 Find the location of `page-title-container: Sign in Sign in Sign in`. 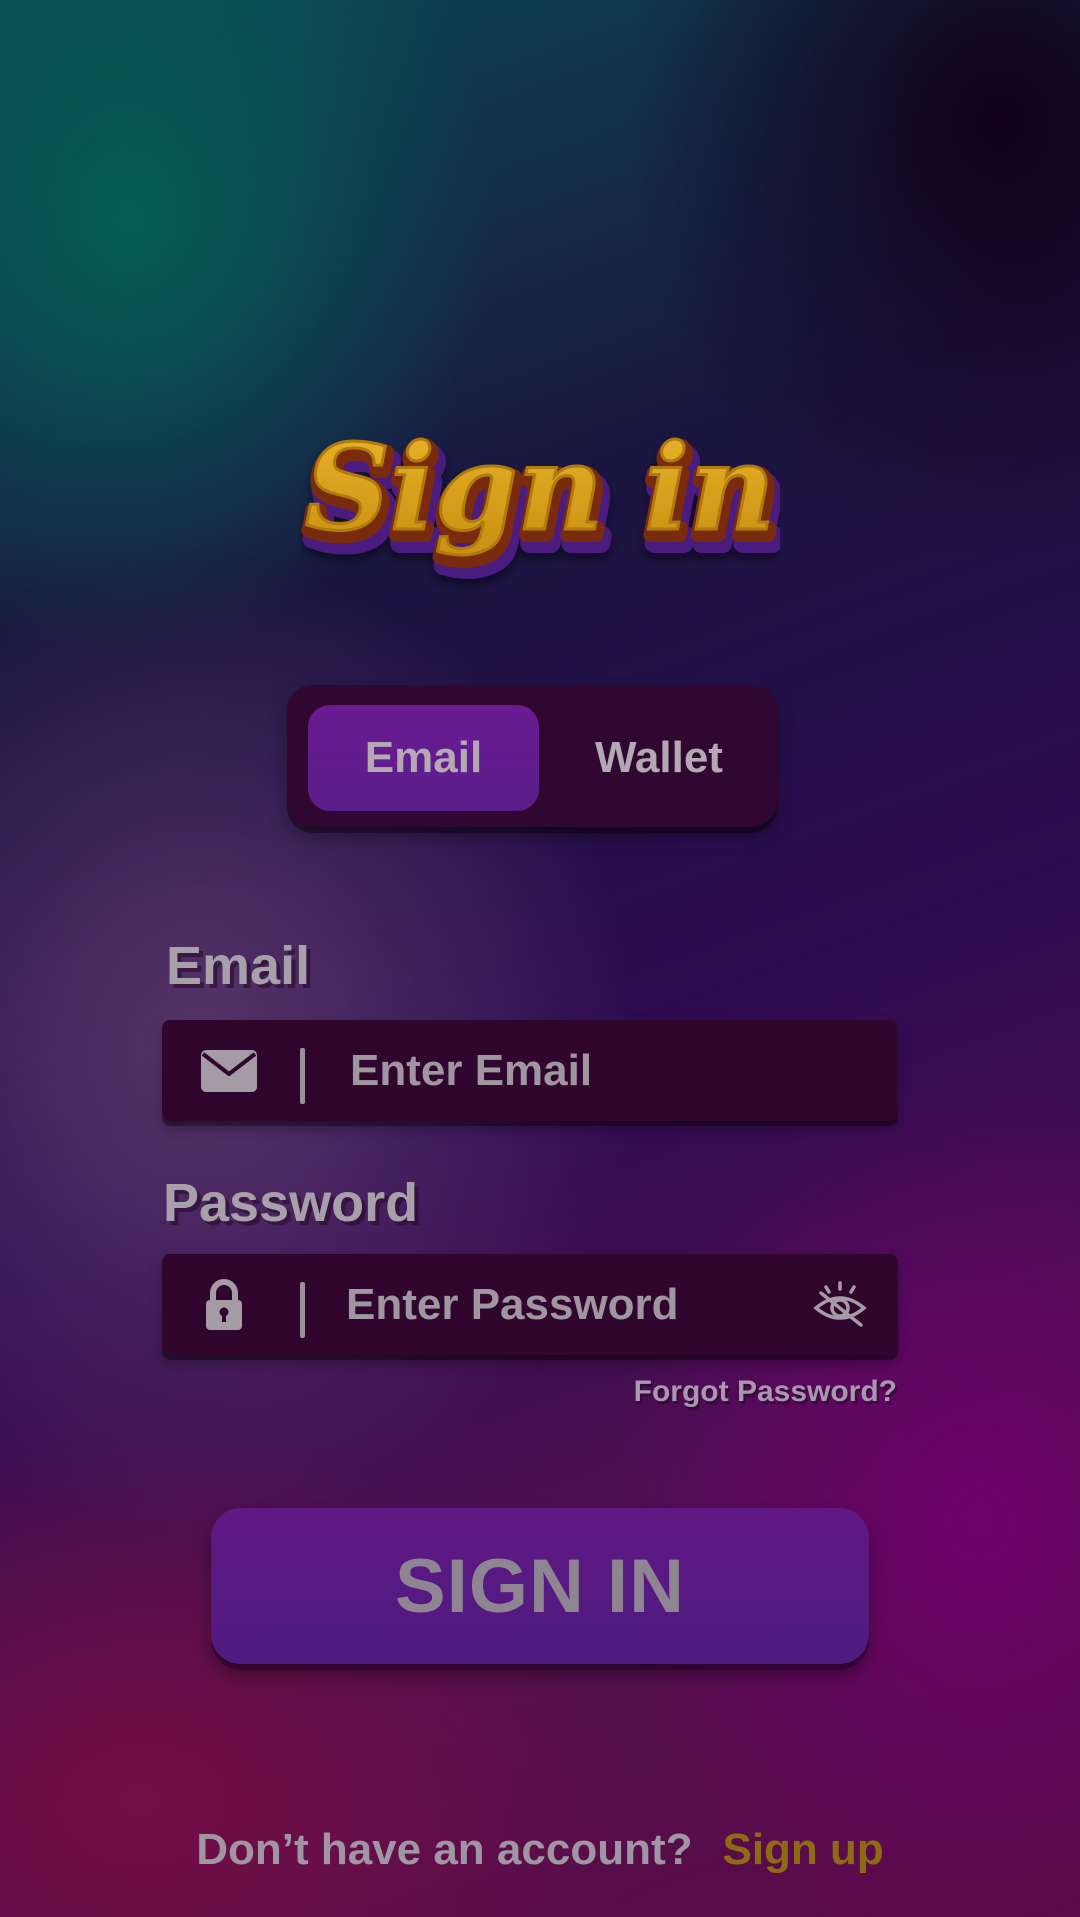

page-title-container: Sign in Sign in Sign in is located at coordinates (540, 495).